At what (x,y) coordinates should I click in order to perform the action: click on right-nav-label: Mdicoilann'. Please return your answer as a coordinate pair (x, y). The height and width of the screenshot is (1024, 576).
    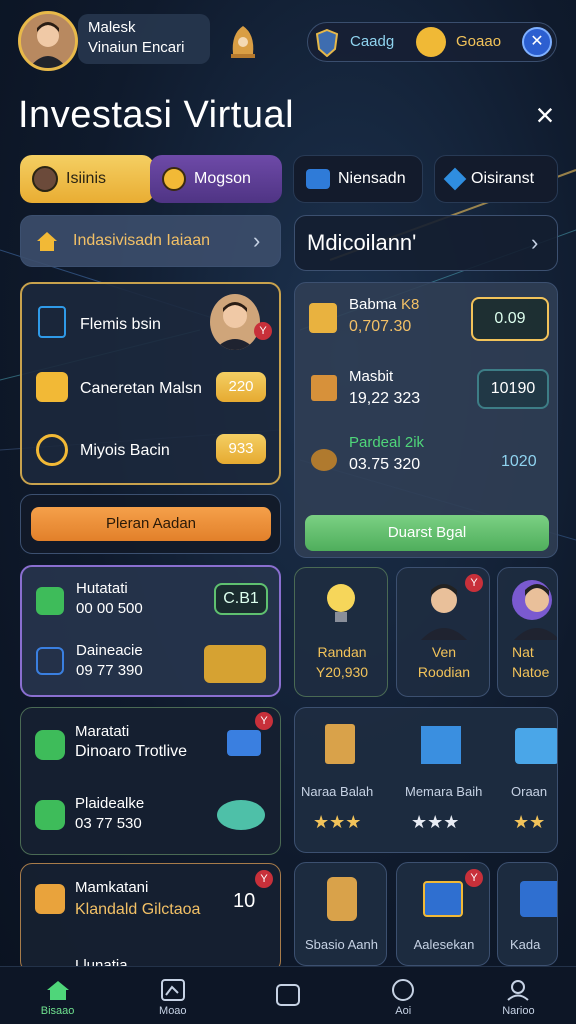
    Looking at the image, I should click on (362, 242).